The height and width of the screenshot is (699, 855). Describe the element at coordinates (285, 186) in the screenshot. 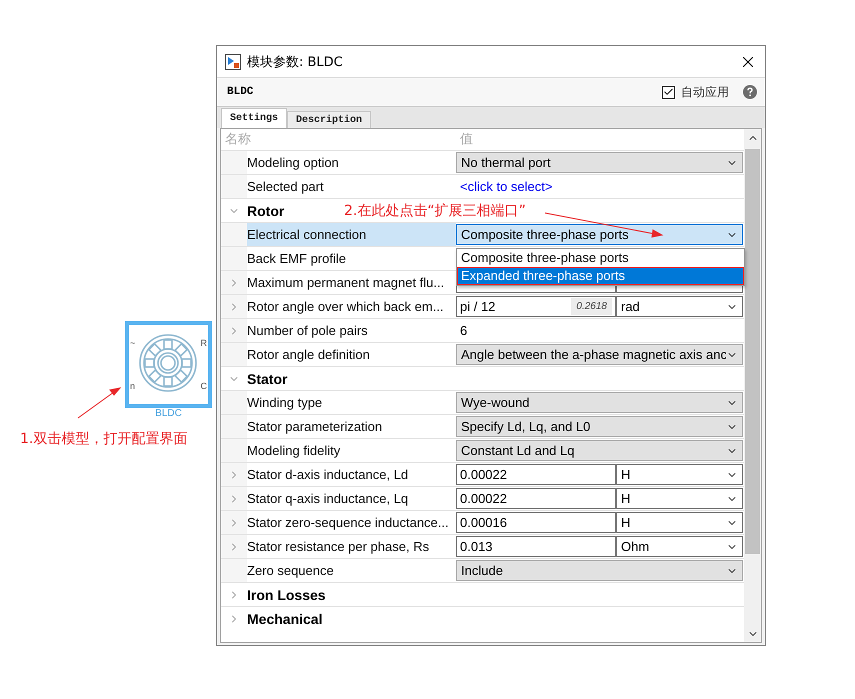

I see `parameter-name: Selected part` at that location.